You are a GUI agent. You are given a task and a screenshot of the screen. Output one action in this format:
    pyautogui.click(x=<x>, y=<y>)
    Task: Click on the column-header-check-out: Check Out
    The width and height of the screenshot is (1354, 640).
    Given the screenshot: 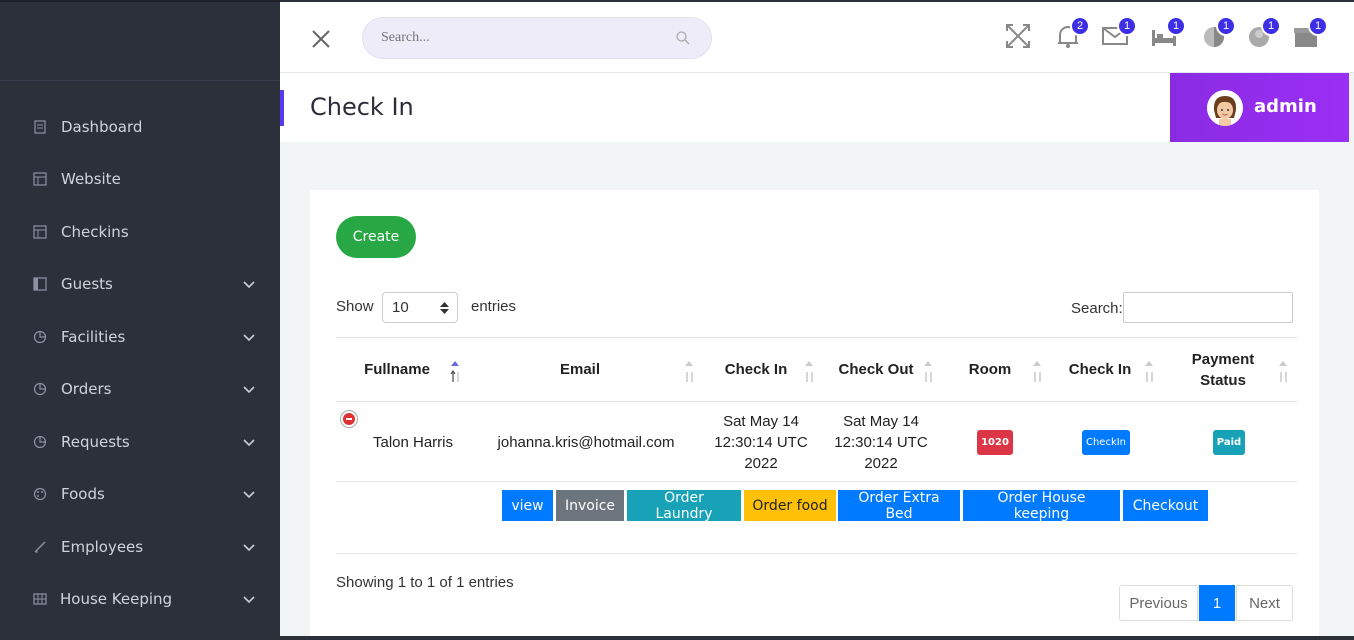 What is the action you would take?
    pyautogui.click(x=876, y=369)
    